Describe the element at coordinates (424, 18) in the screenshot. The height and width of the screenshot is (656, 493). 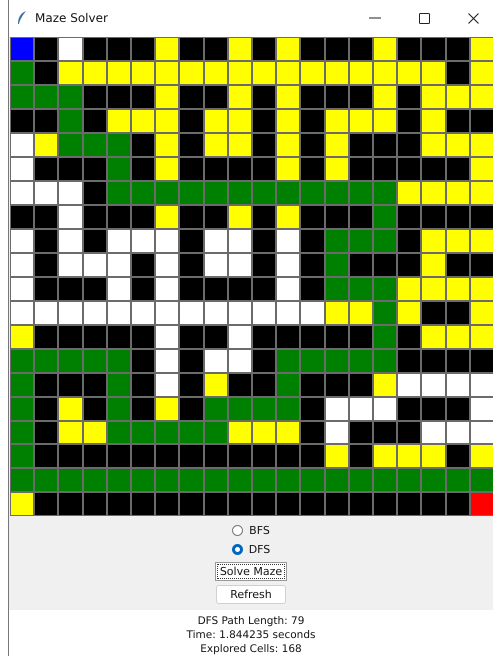
I see `maximize-icon` at that location.